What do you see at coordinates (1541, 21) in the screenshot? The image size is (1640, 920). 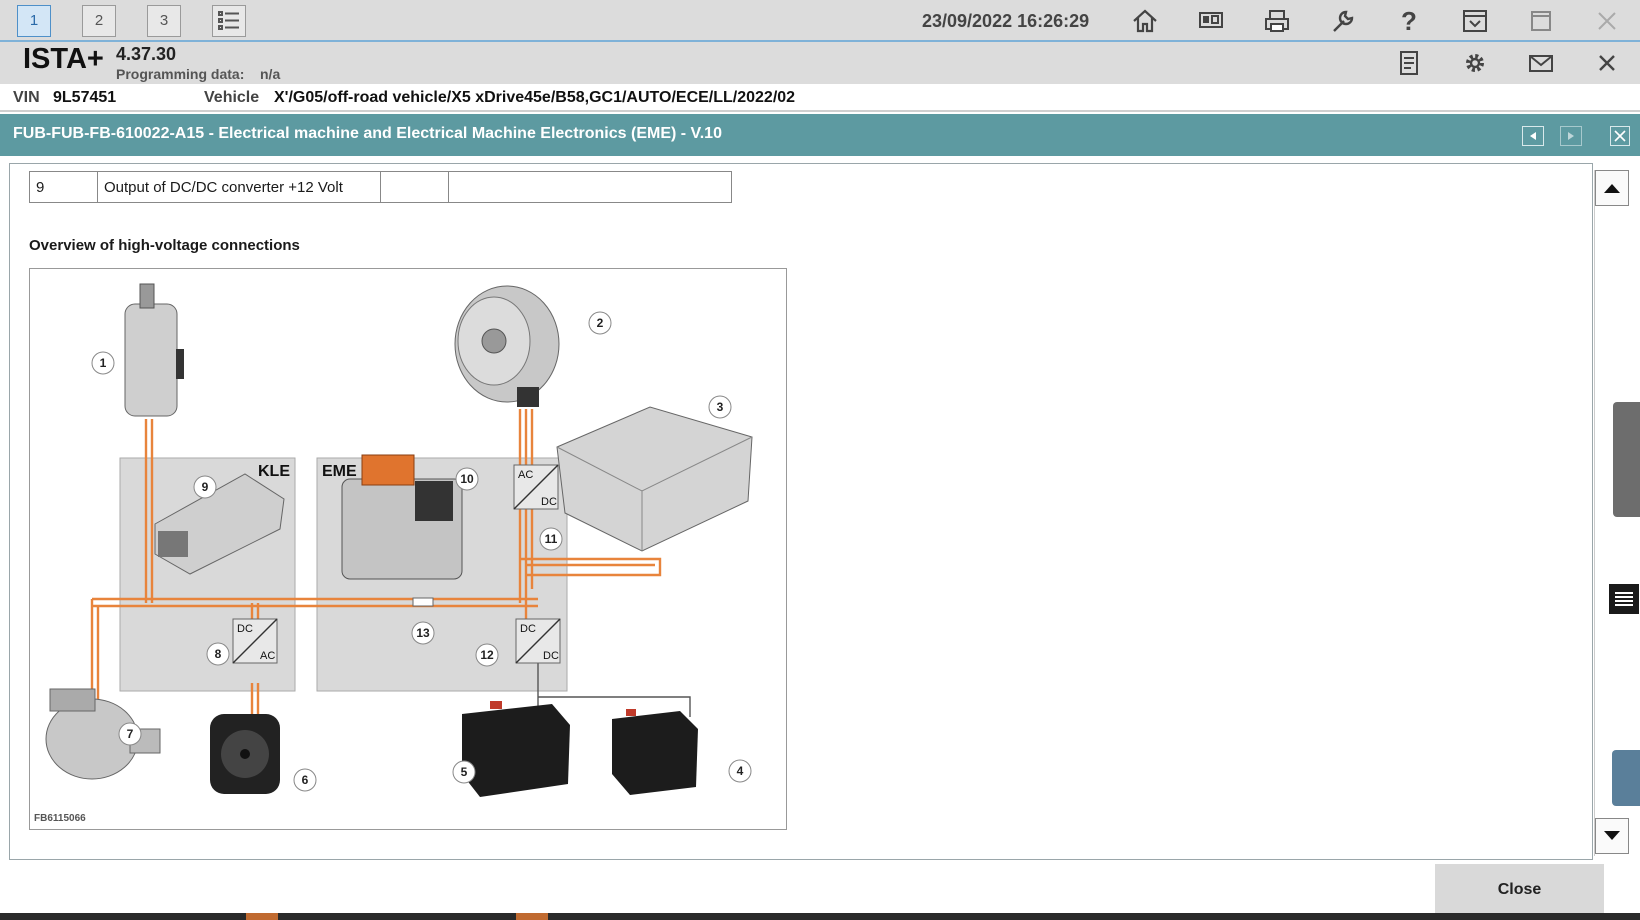 I see `window-icon` at bounding box center [1541, 21].